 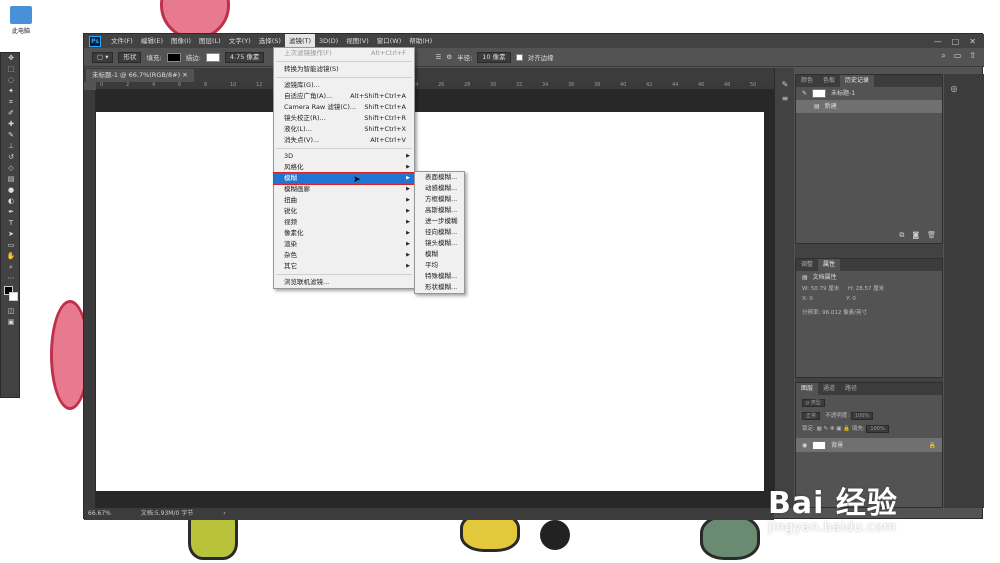 I want to click on stroke-swatch, so click(x=212, y=57).